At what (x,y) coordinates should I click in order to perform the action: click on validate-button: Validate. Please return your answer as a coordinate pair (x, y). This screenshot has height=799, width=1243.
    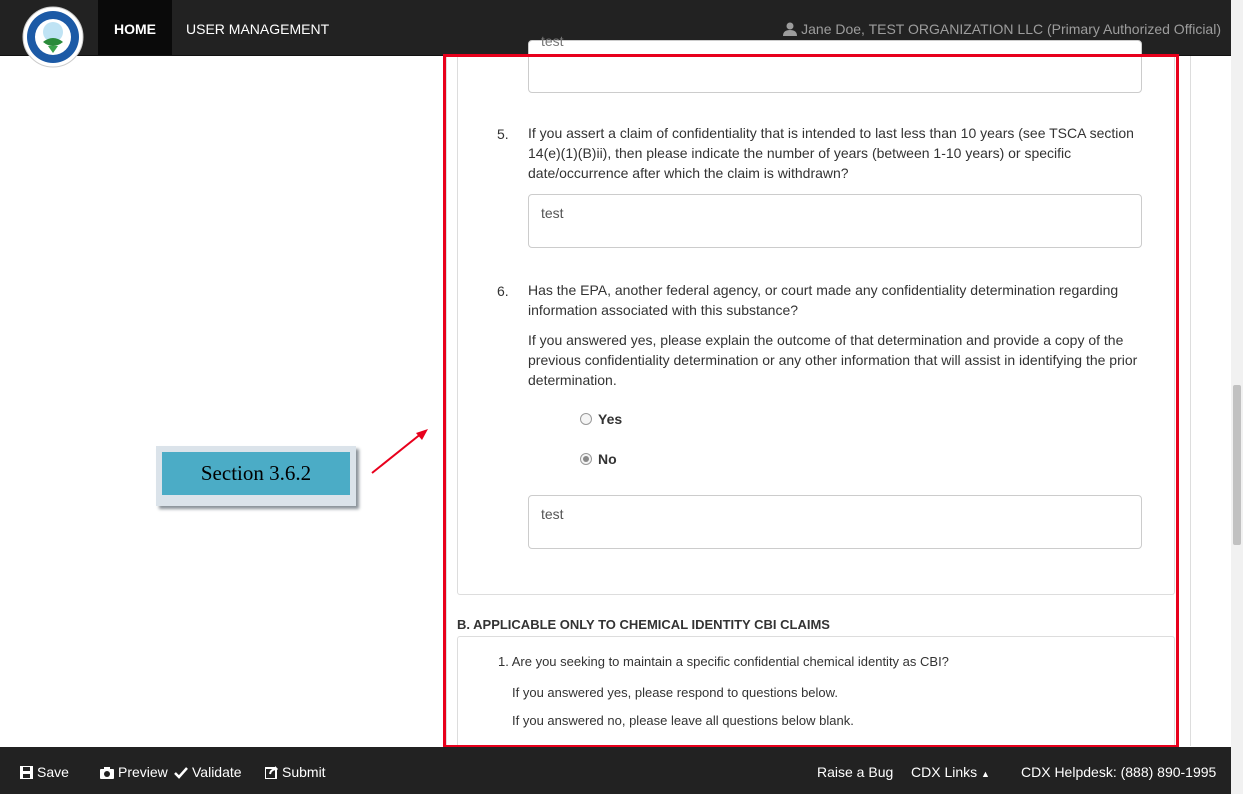
    Looking at the image, I should click on (208, 770).